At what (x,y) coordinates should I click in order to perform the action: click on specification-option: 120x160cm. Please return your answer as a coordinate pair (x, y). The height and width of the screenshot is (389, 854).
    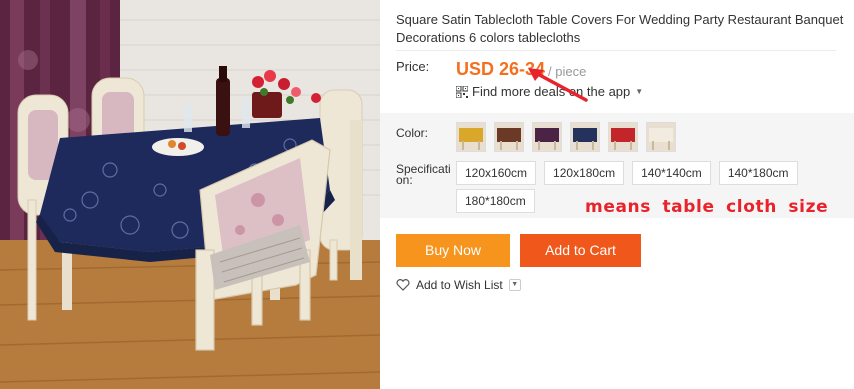
    Looking at the image, I should click on (496, 173).